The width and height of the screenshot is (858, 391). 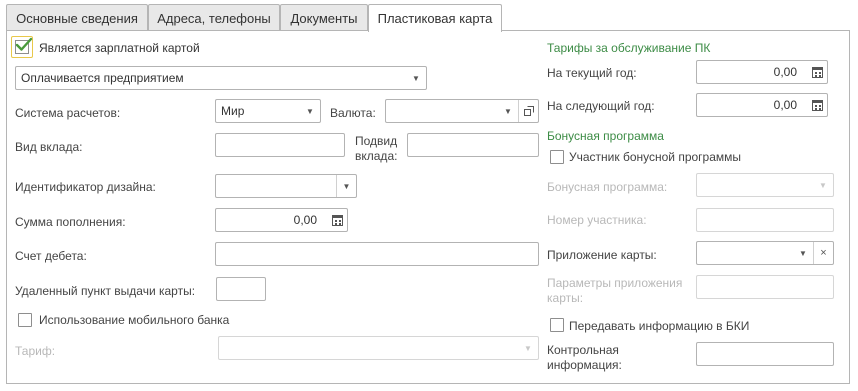 What do you see at coordinates (305, 220) in the screenshot?
I see `topup-amount-value: 0,00` at bounding box center [305, 220].